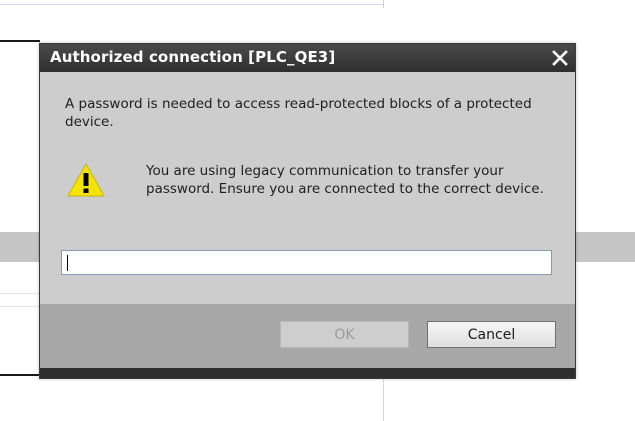 This screenshot has height=421, width=635. What do you see at coordinates (86, 180) in the screenshot?
I see `warning-icon` at bounding box center [86, 180].